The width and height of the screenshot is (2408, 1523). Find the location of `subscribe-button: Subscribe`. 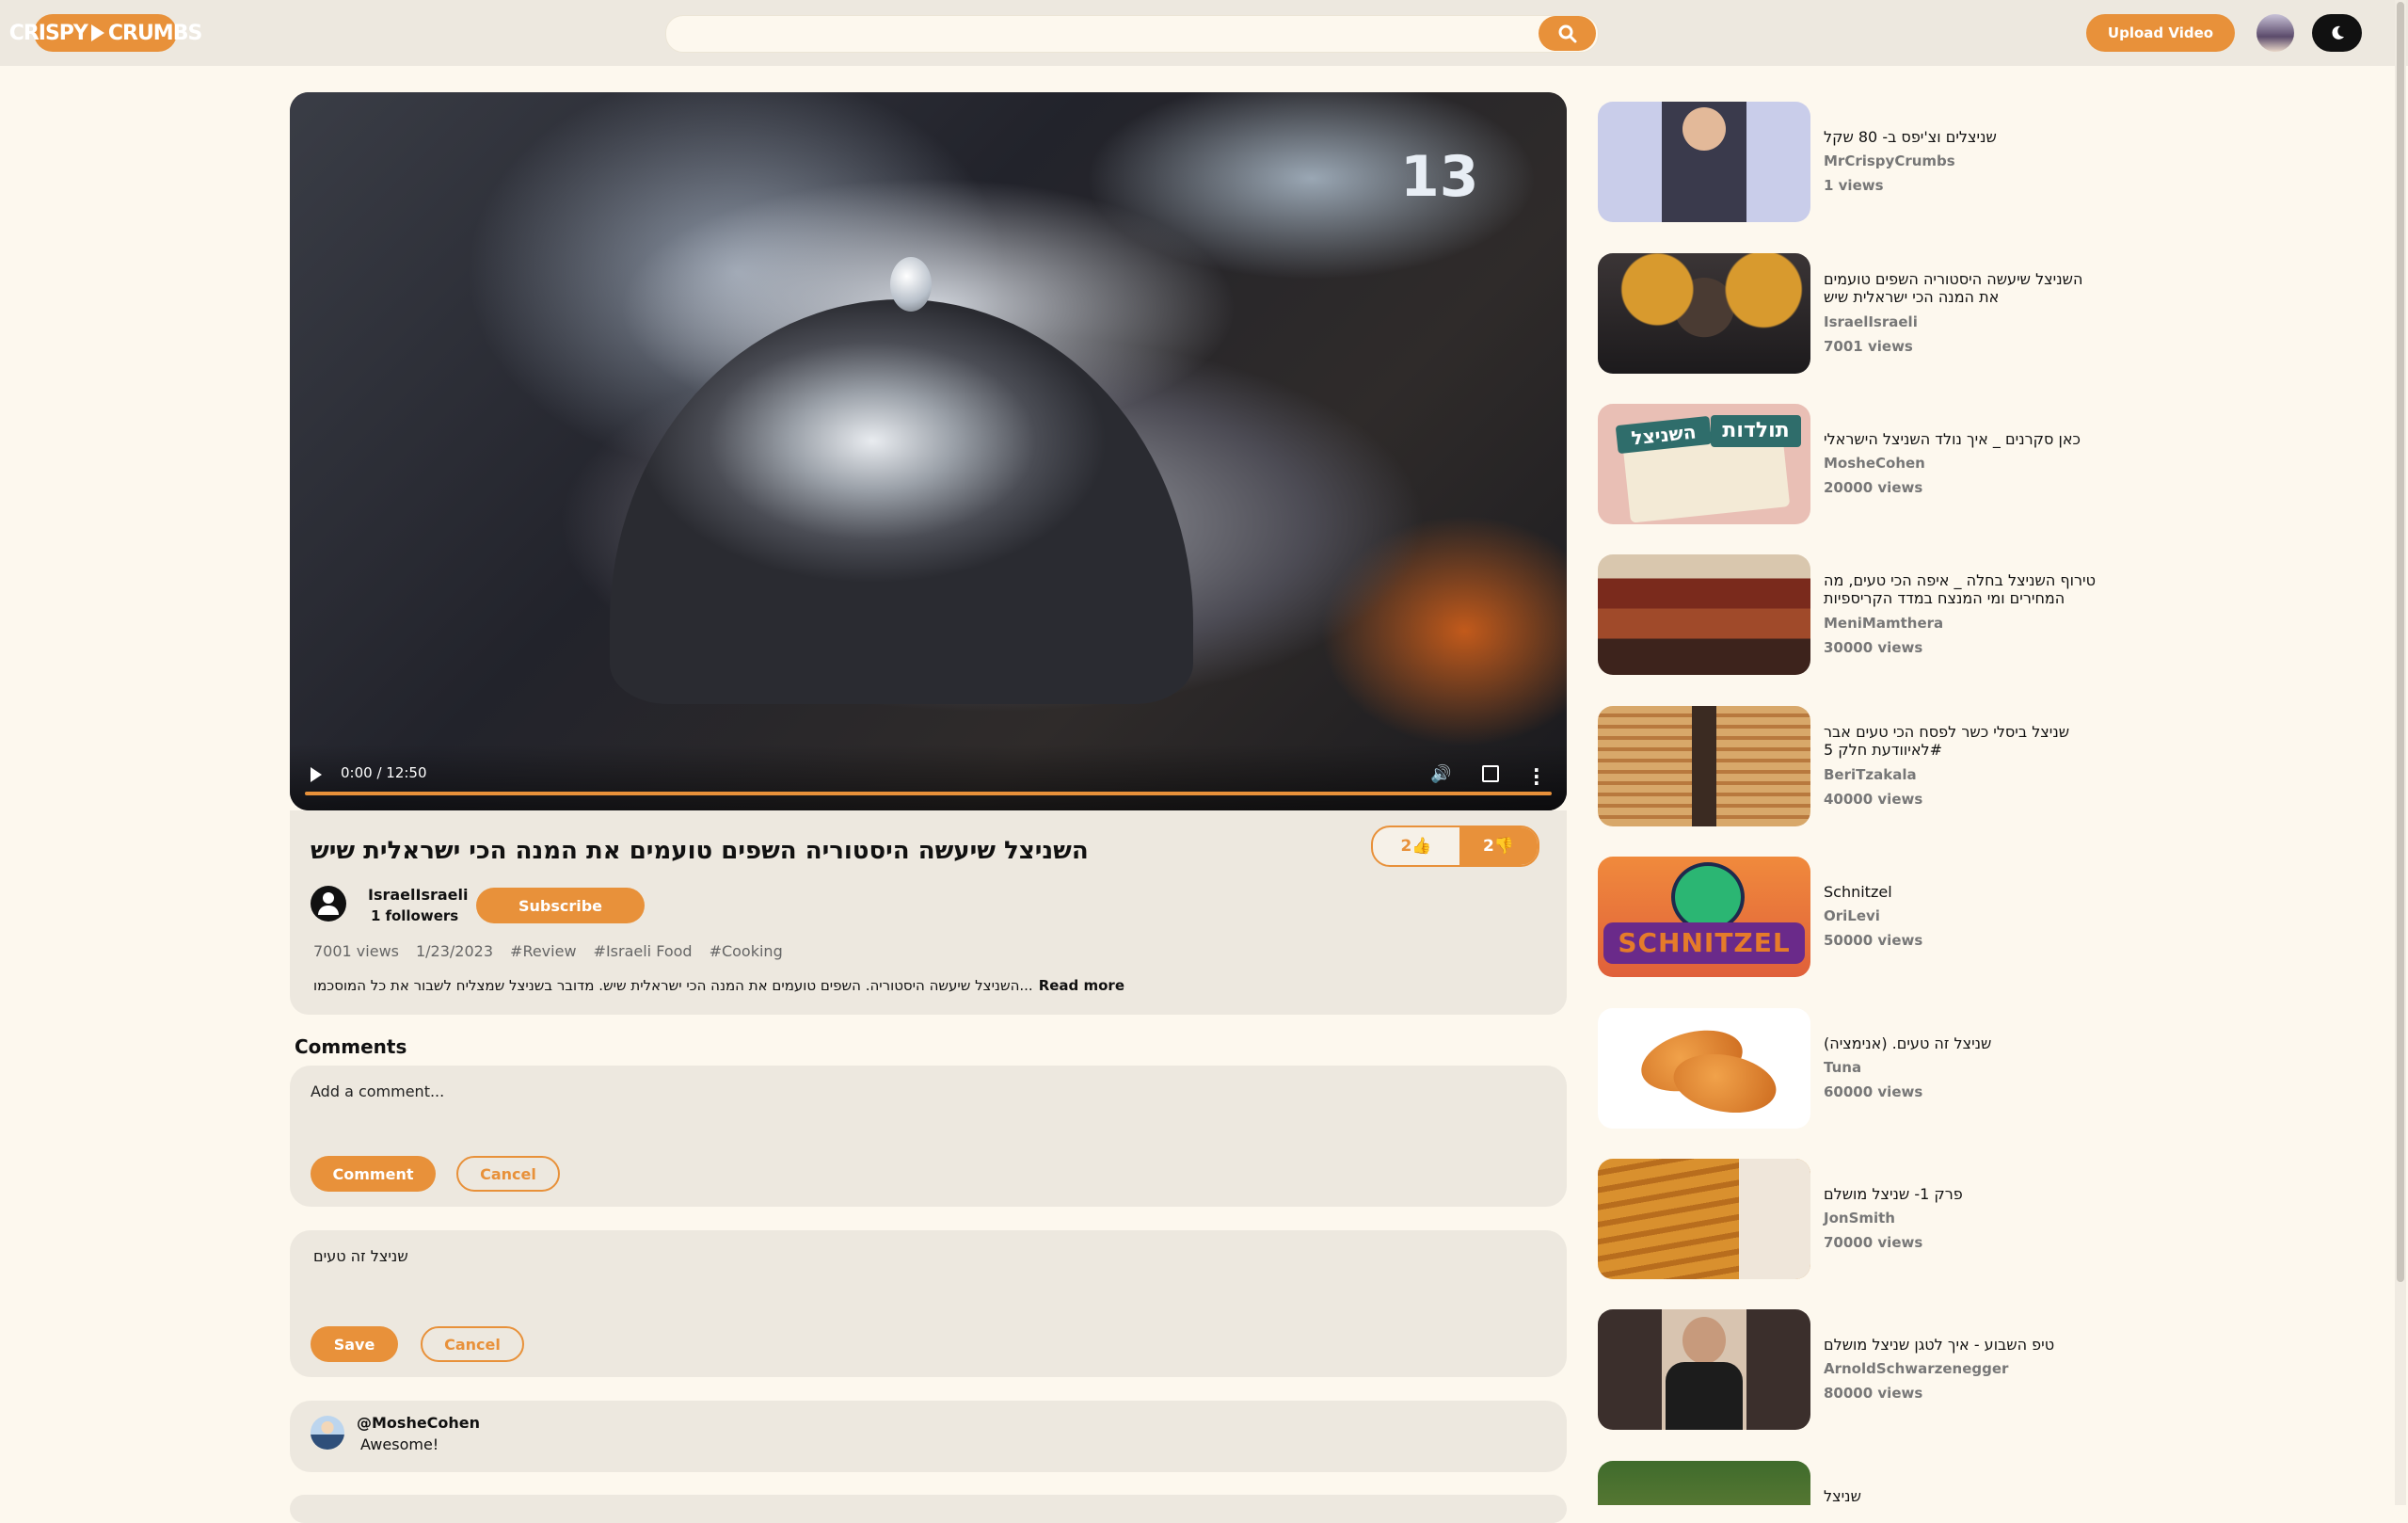

subscribe-button: Subscribe is located at coordinates (560, 905).